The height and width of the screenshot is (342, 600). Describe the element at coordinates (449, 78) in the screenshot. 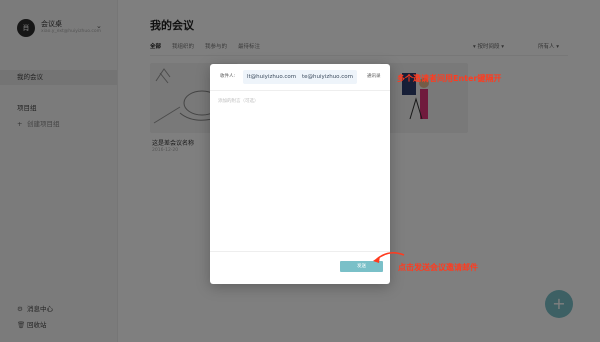

I see `annotation-recipient-hint: 多个邀请者间用Enter键隔开` at that location.